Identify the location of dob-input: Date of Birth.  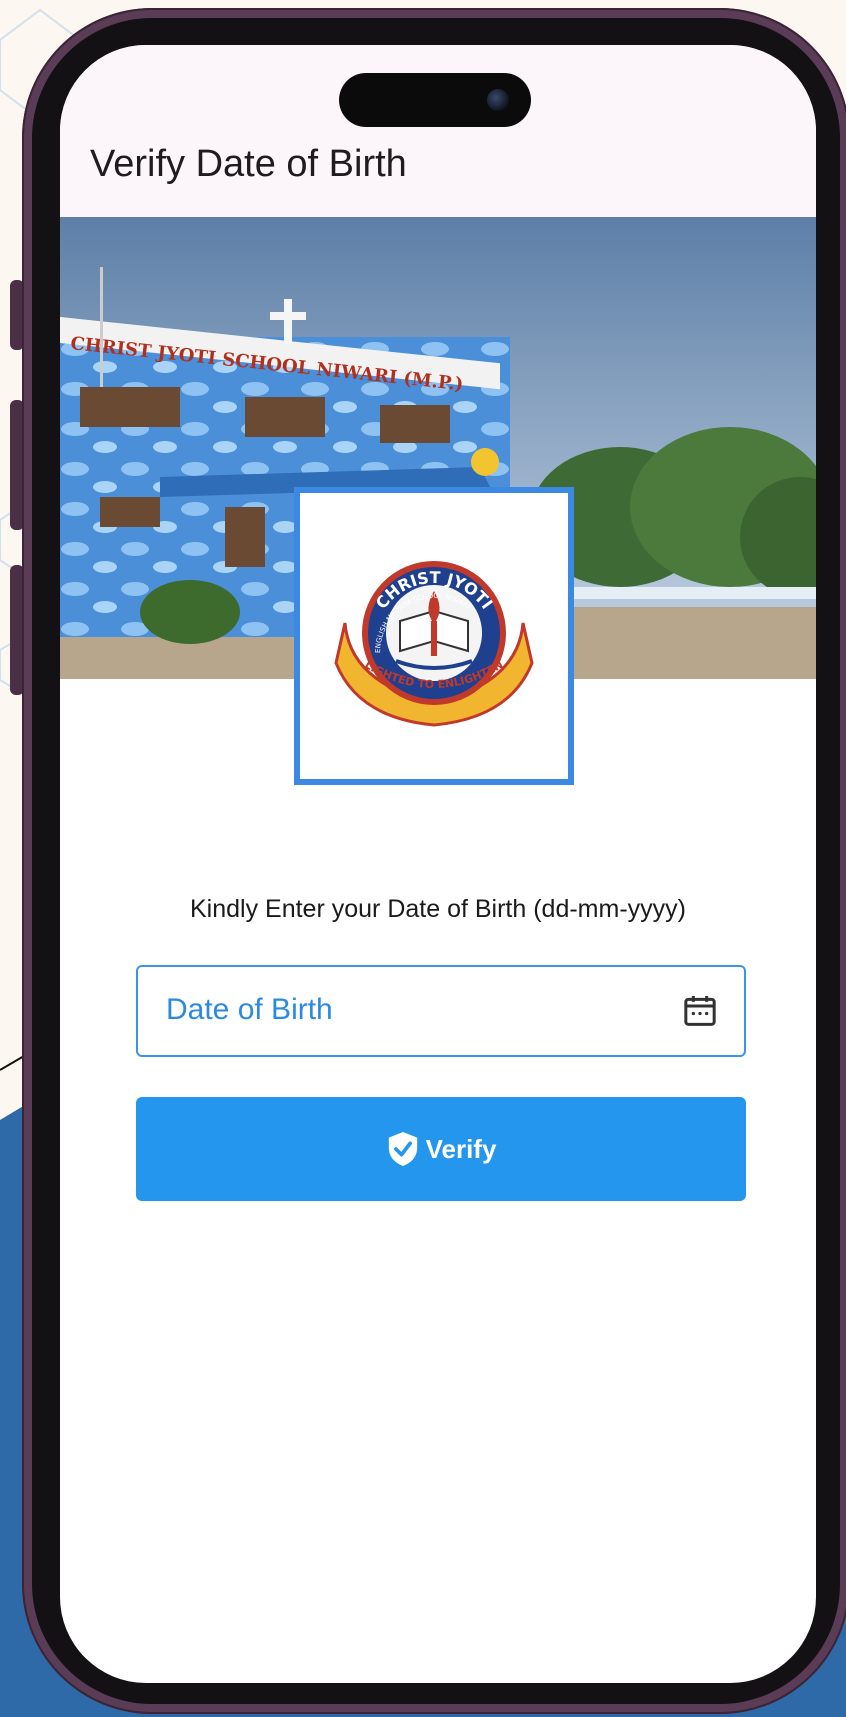
(441, 1011).